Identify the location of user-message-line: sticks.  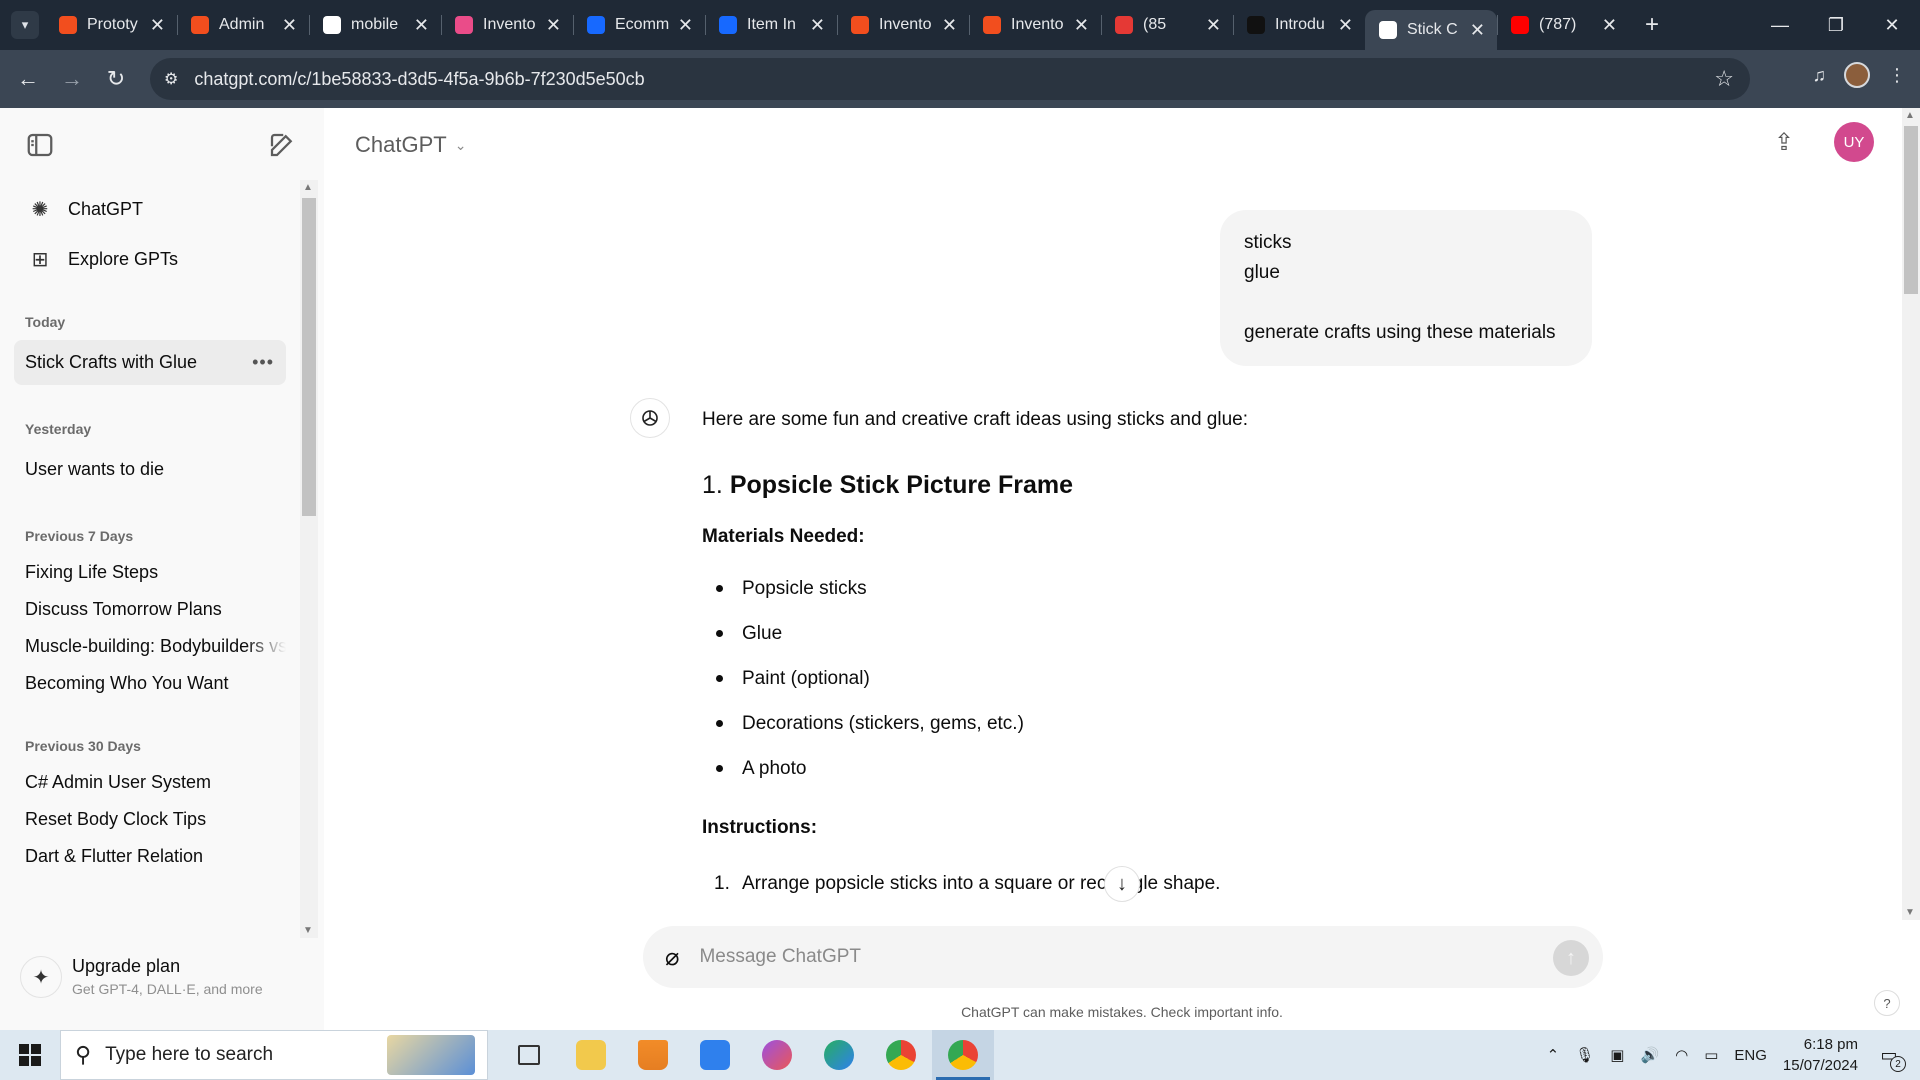
(1268, 242).